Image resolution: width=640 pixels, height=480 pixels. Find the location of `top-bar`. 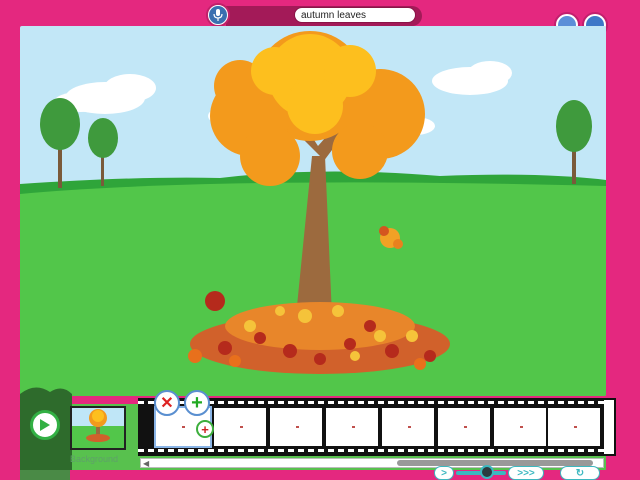

top-bar is located at coordinates (320, 14).